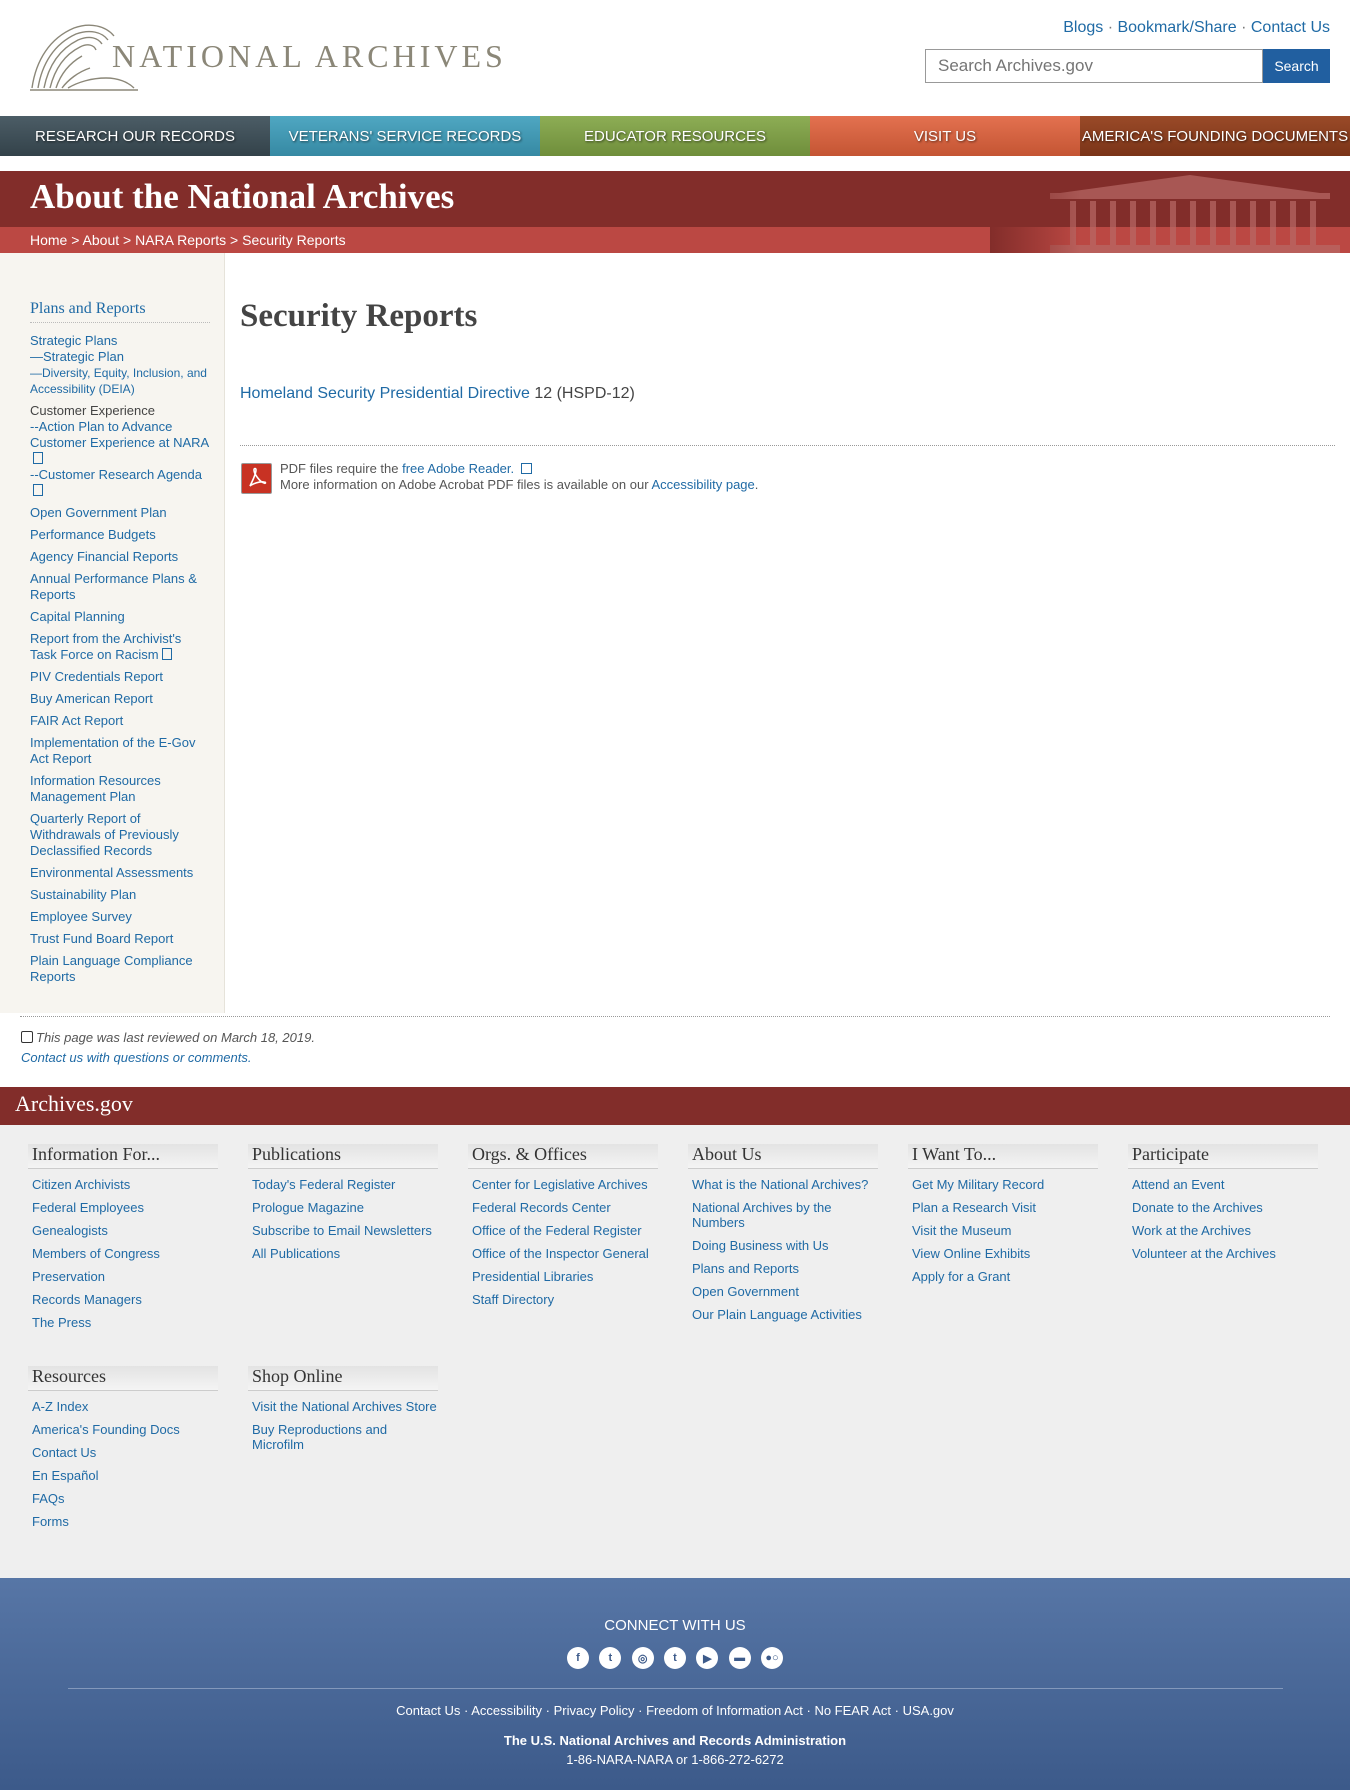 Image resolution: width=1350 pixels, height=1790 pixels. Describe the element at coordinates (343, 1207) in the screenshot. I see `footer-link: Prologue Magazine` at that location.